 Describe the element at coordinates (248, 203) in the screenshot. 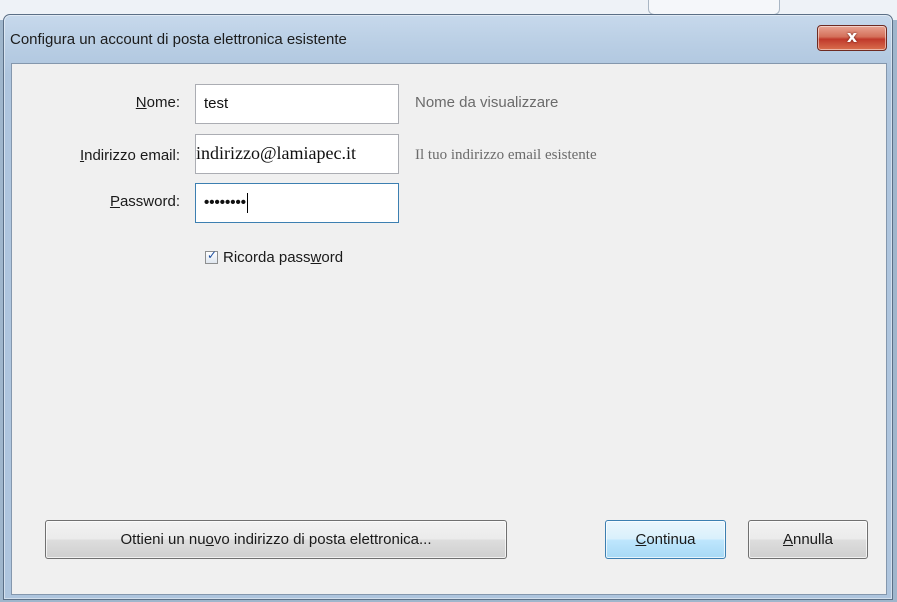

I see `text-caret` at that location.